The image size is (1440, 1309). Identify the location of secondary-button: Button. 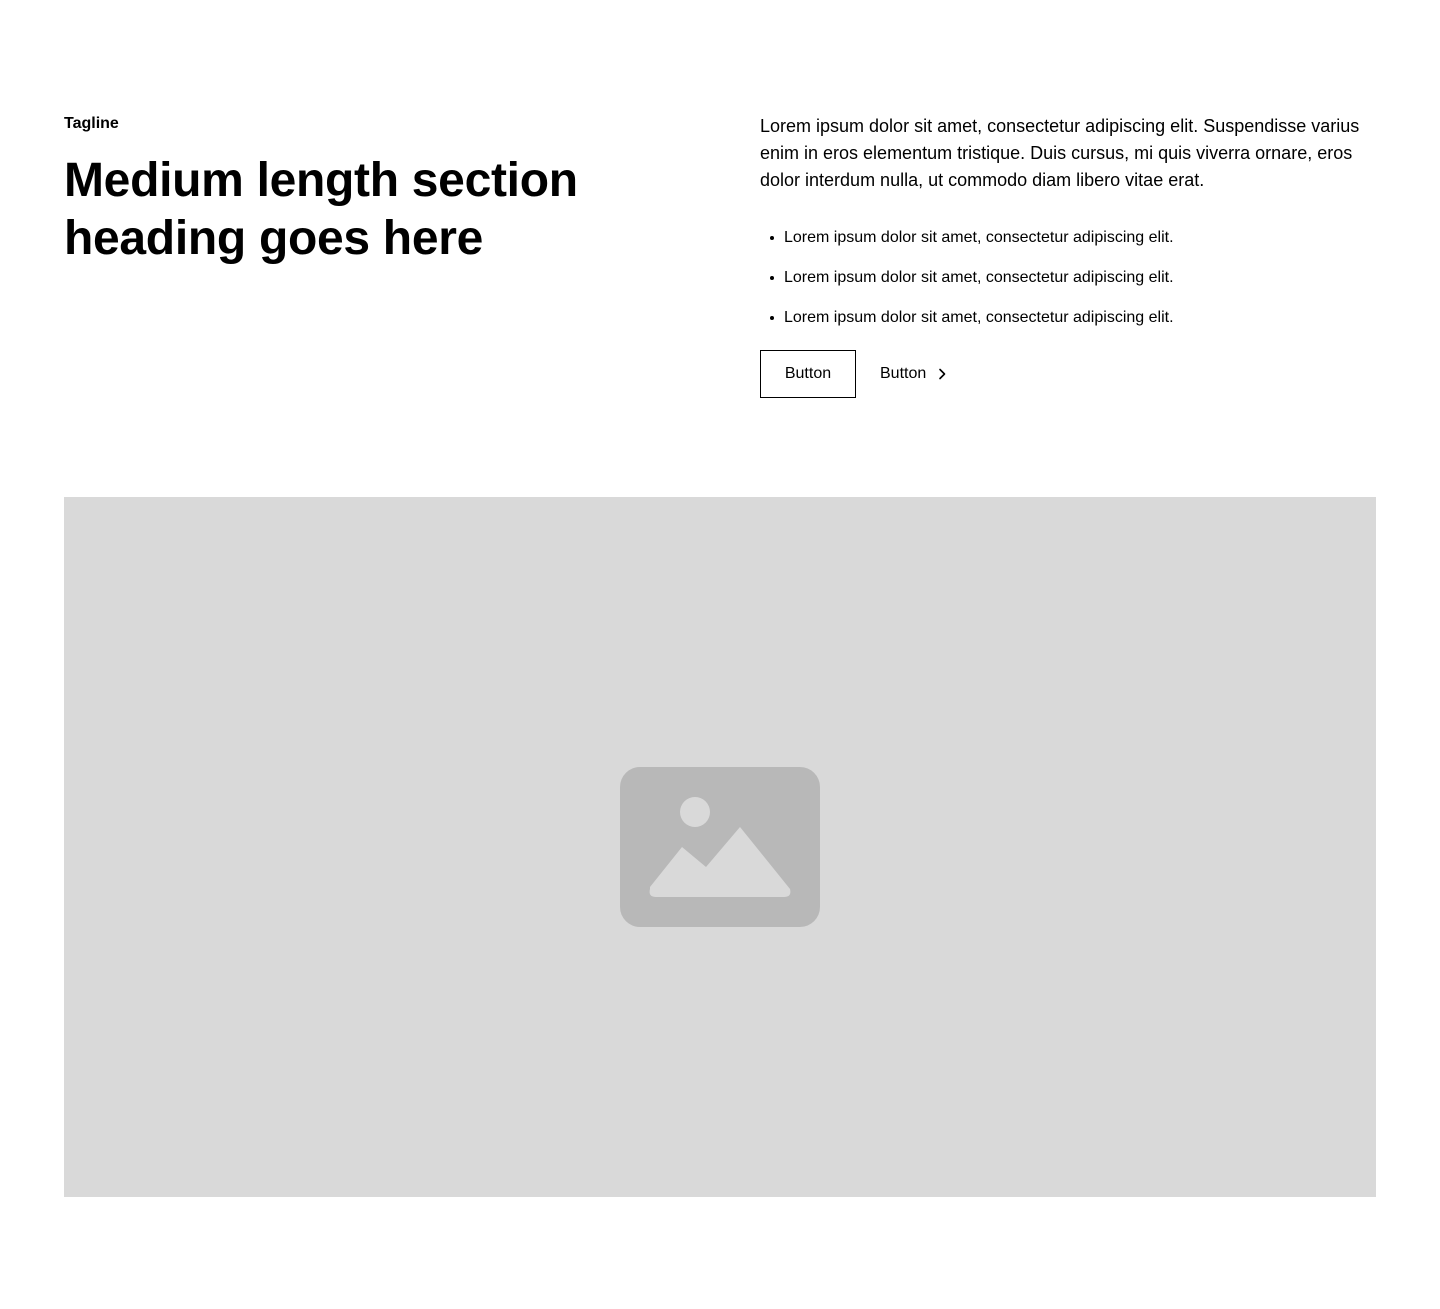
(808, 374).